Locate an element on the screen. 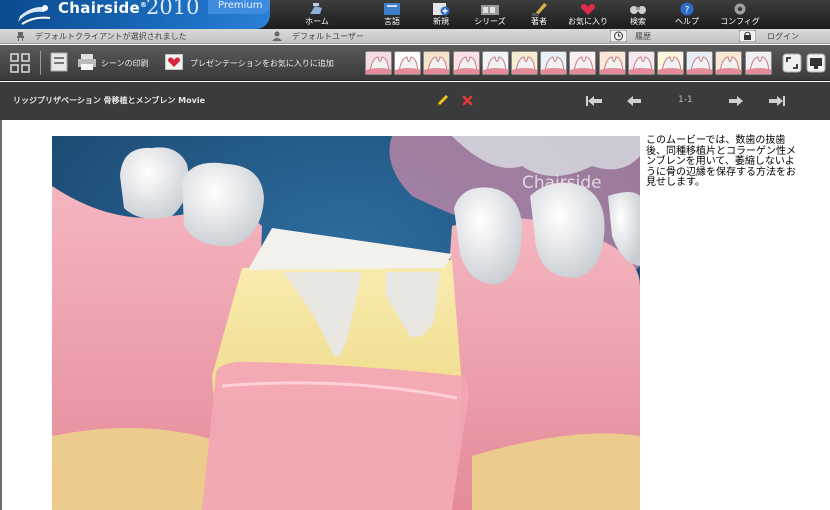 The image size is (830, 510). nav-language-button: 言語 is located at coordinates (392, 14).